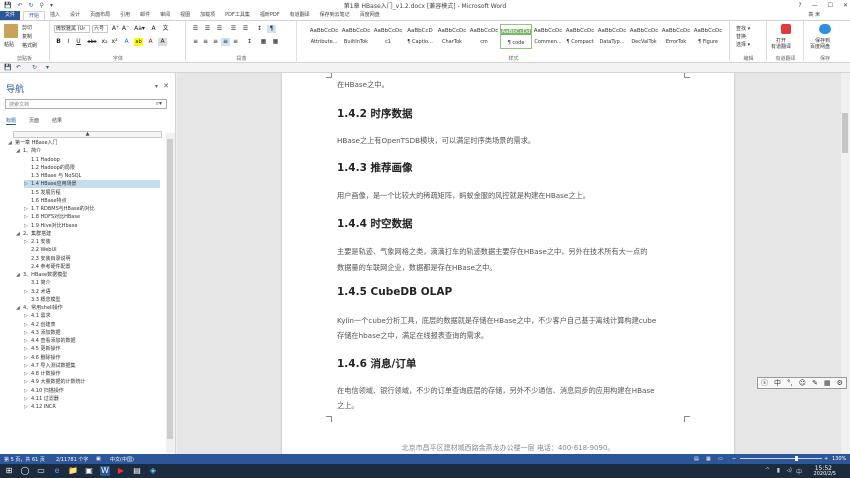 This screenshot has height=478, width=850. What do you see at coordinates (237, 15) in the screenshot?
I see `tab-pdf-tools: PDF工具集` at bounding box center [237, 15].